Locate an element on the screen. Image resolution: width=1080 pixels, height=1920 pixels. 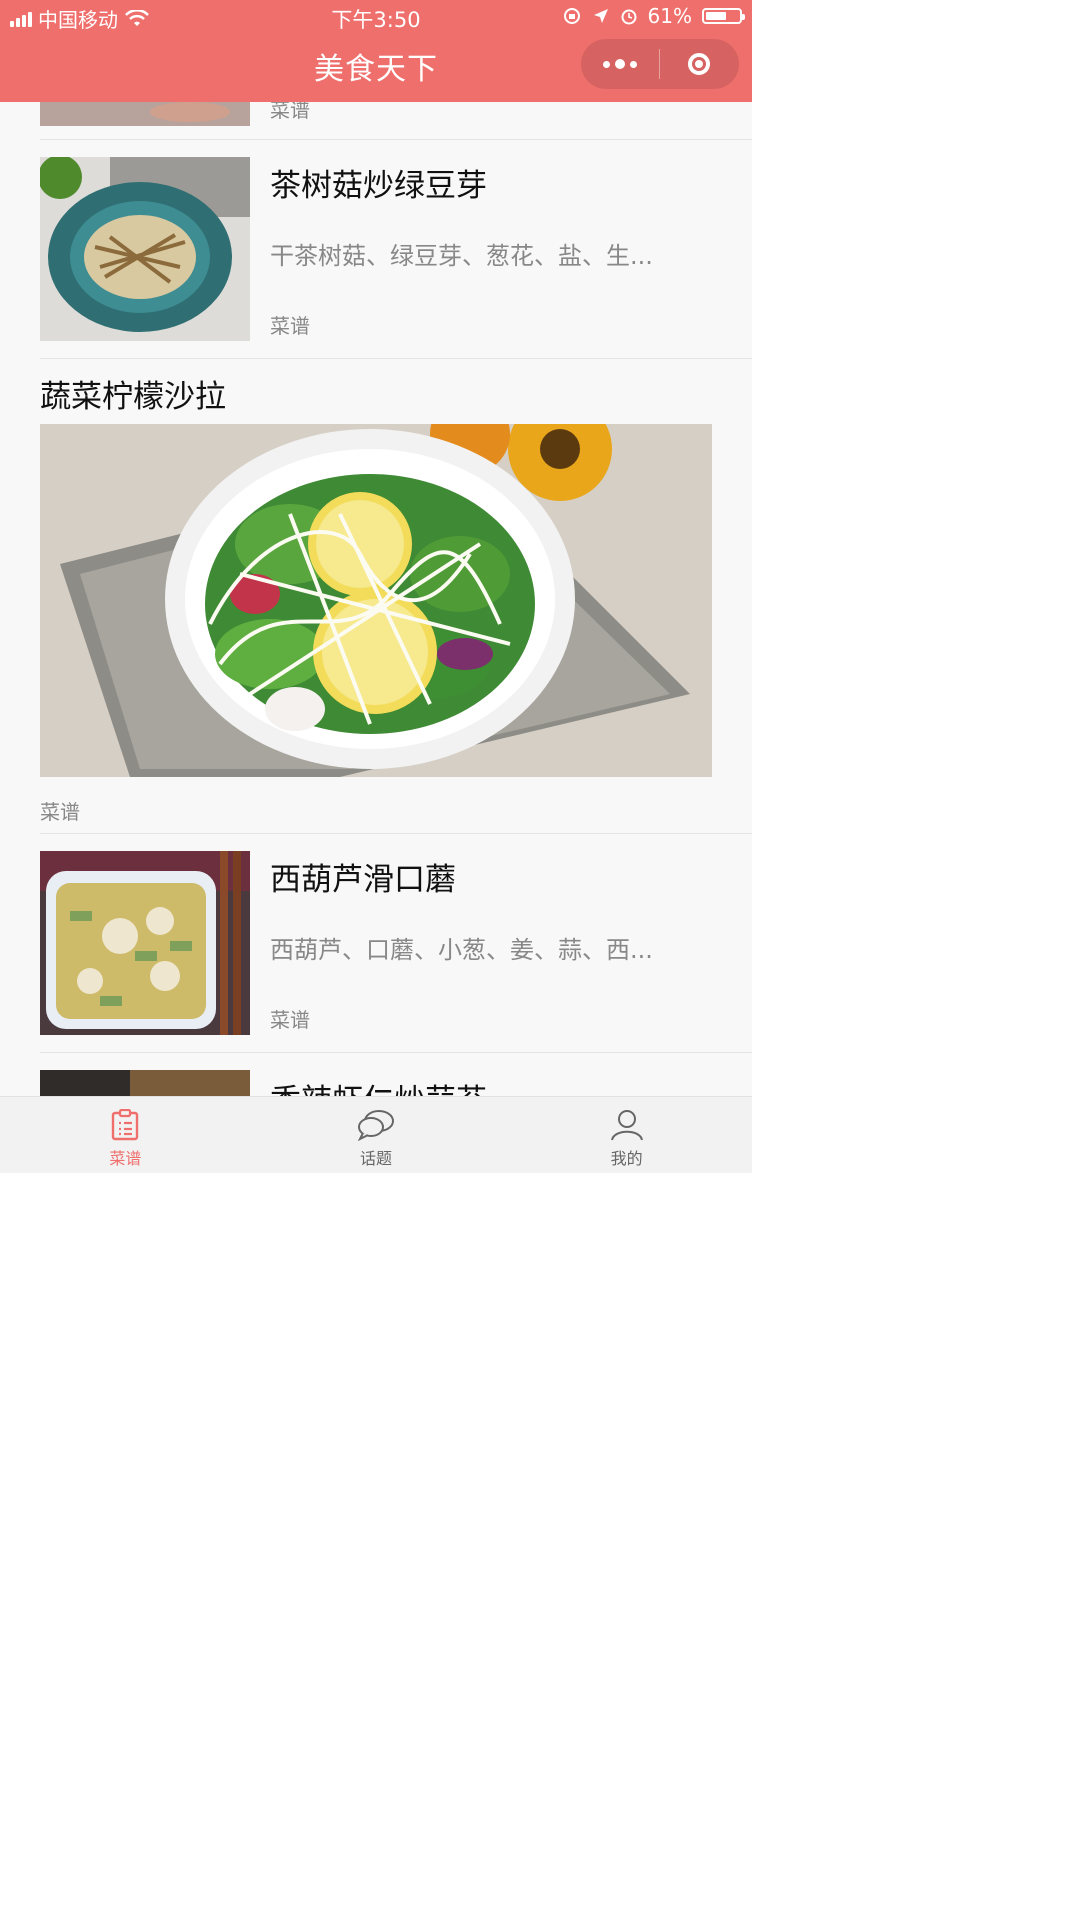
list-item: 茶树菇炒绿豆芽 干茶树菇、绿豆芽、葱花、盐、生... 菜谱 is located at coordinates (376, 249).